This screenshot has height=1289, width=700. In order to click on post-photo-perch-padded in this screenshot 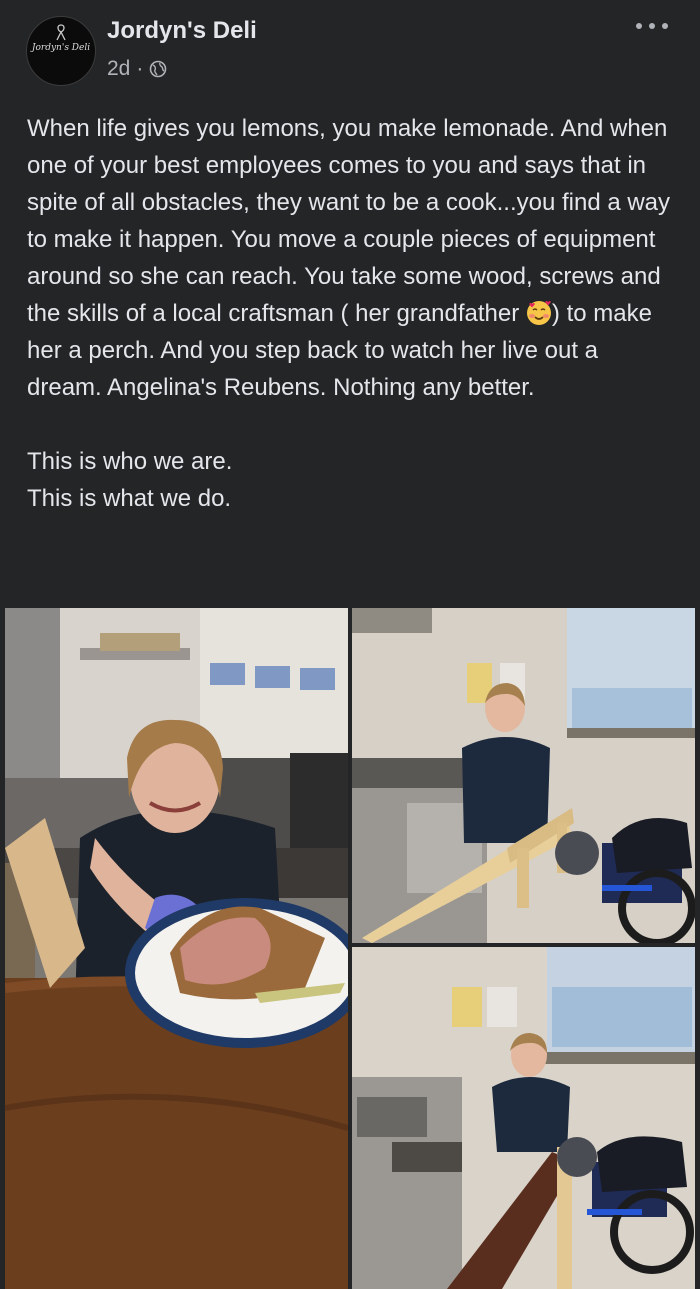, I will do `click(523, 1118)`.